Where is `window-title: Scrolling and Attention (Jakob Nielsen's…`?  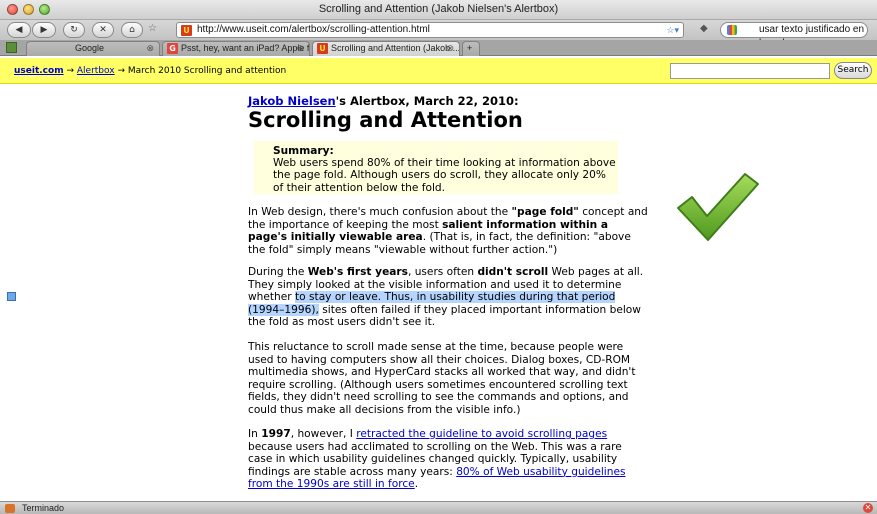 window-title: Scrolling and Attention (Jakob Nielsen's… is located at coordinates (438, 9).